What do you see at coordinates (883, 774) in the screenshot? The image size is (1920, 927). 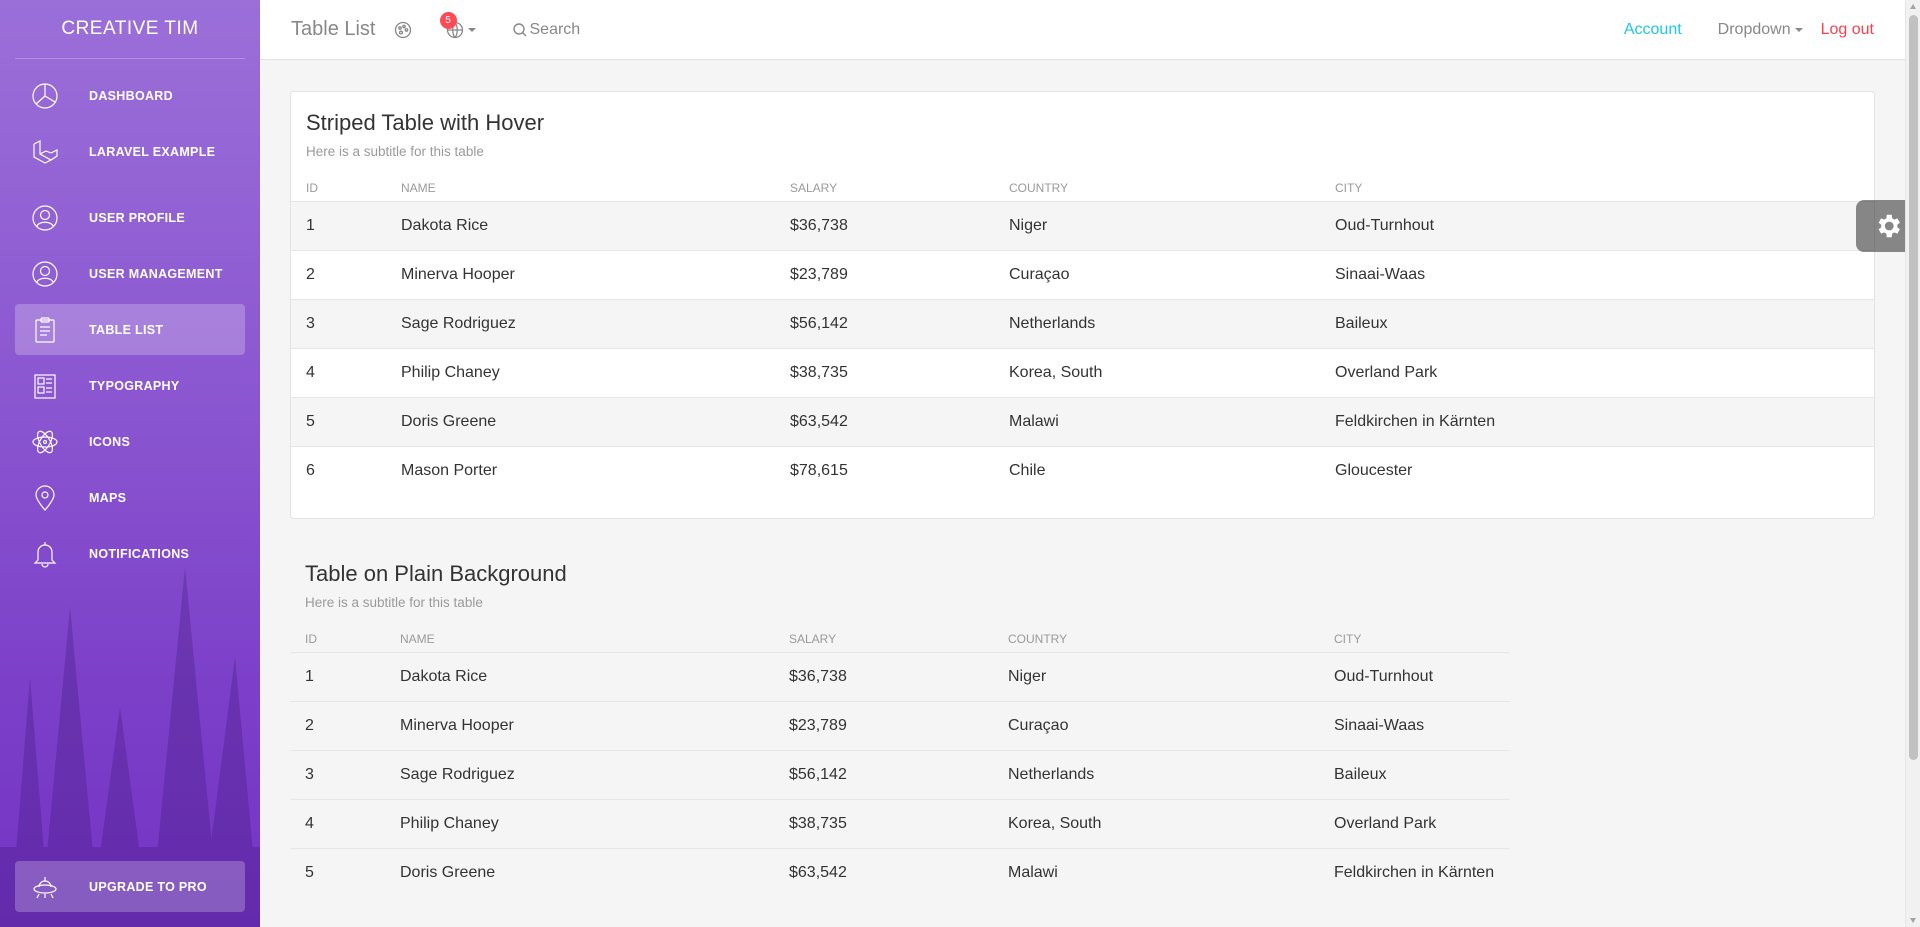 I see `cell-salary: $56,142` at bounding box center [883, 774].